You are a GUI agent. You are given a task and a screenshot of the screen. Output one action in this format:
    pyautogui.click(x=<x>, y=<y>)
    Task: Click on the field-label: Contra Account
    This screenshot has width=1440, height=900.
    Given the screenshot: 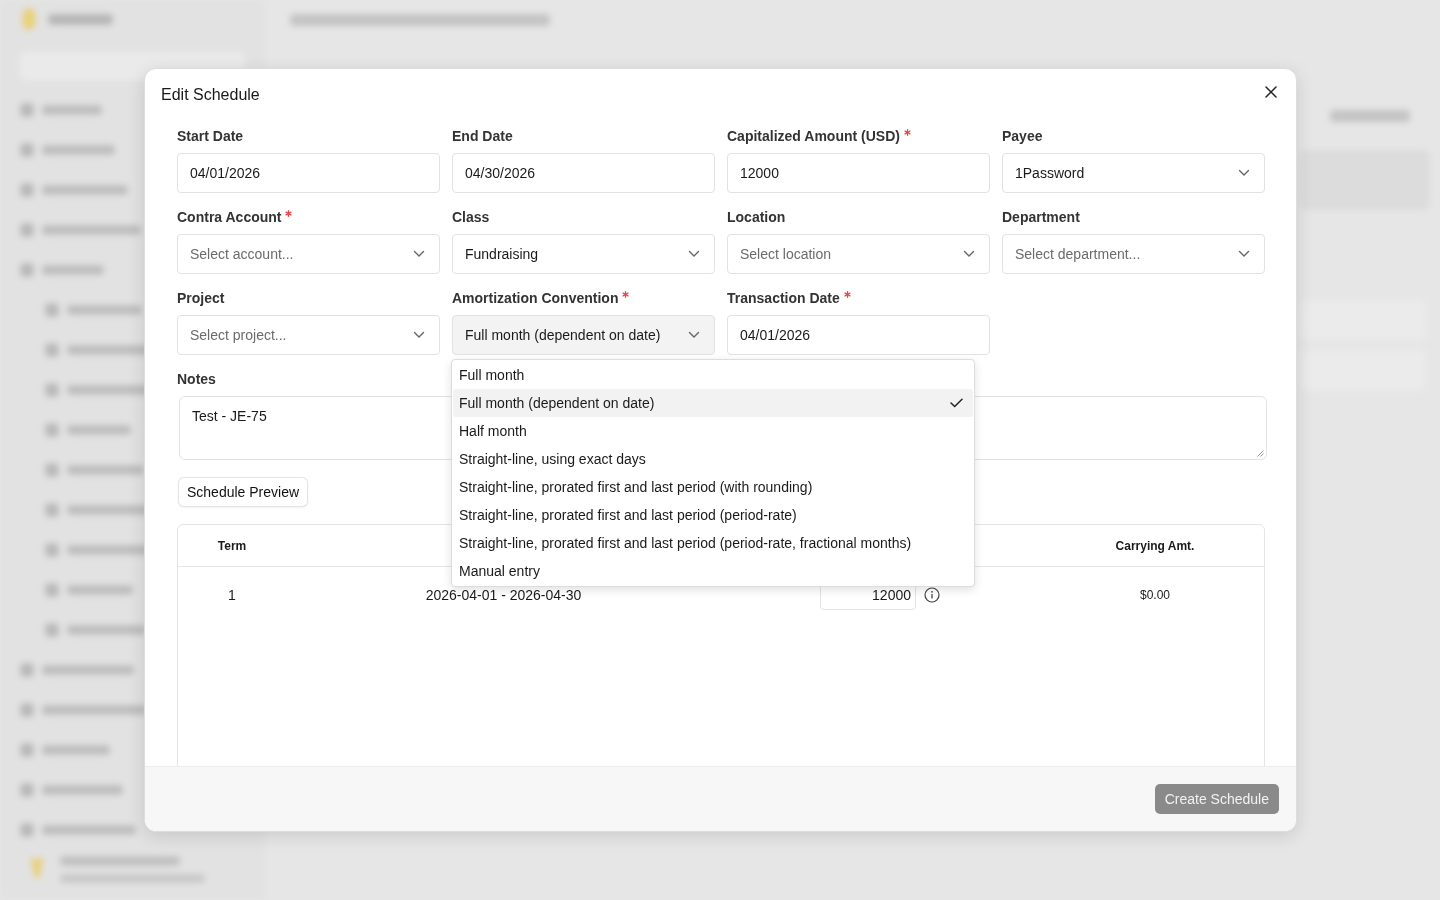 What is the action you would take?
    pyautogui.click(x=229, y=216)
    